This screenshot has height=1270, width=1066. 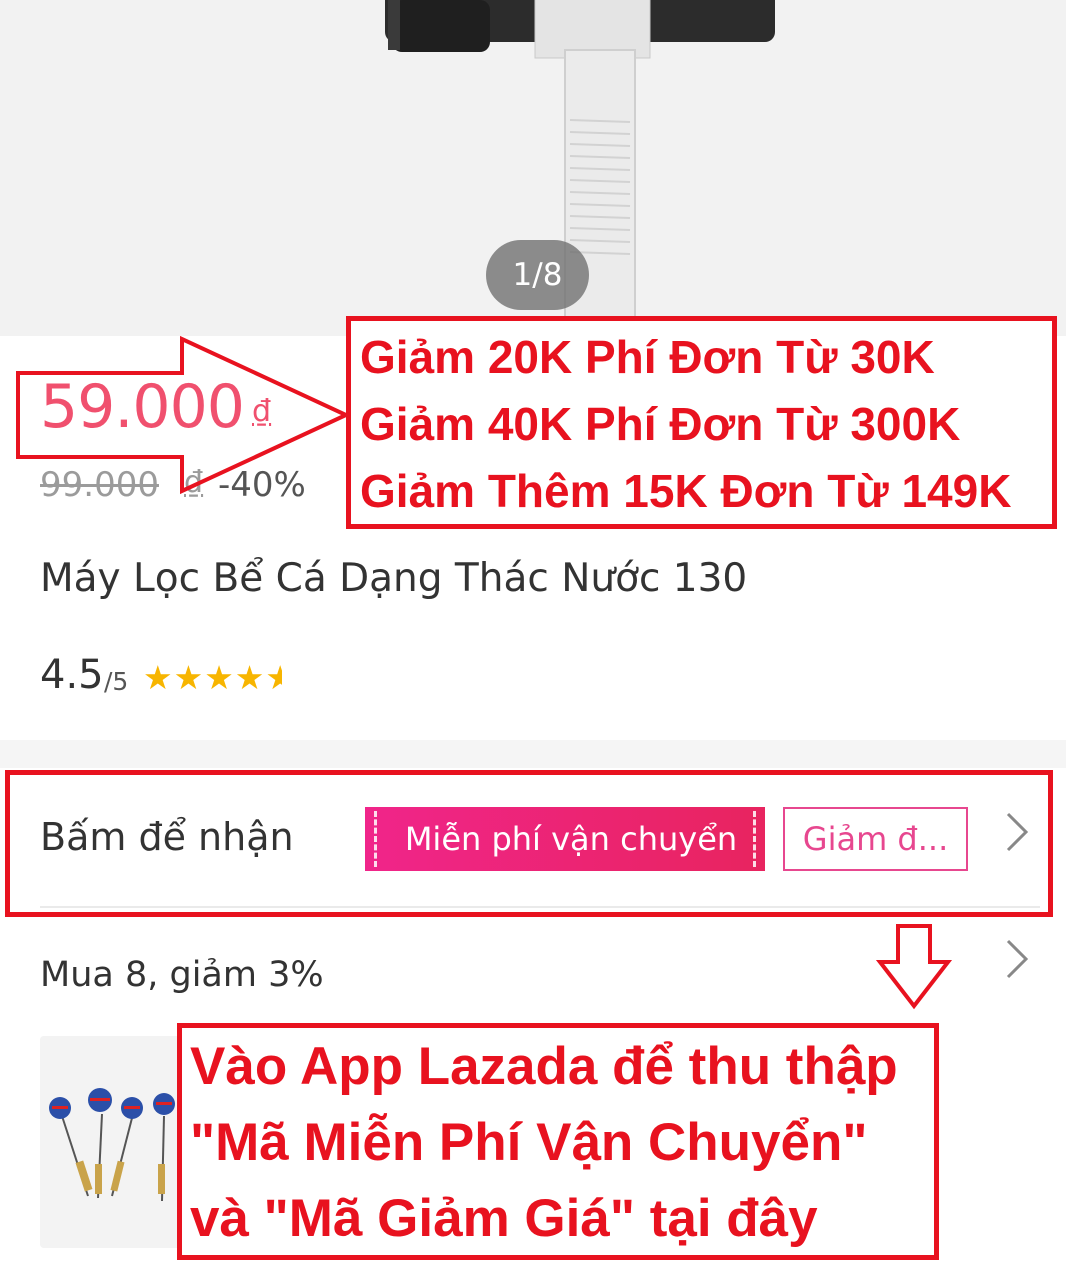 I want to click on section-divider, so click(x=533, y=754).